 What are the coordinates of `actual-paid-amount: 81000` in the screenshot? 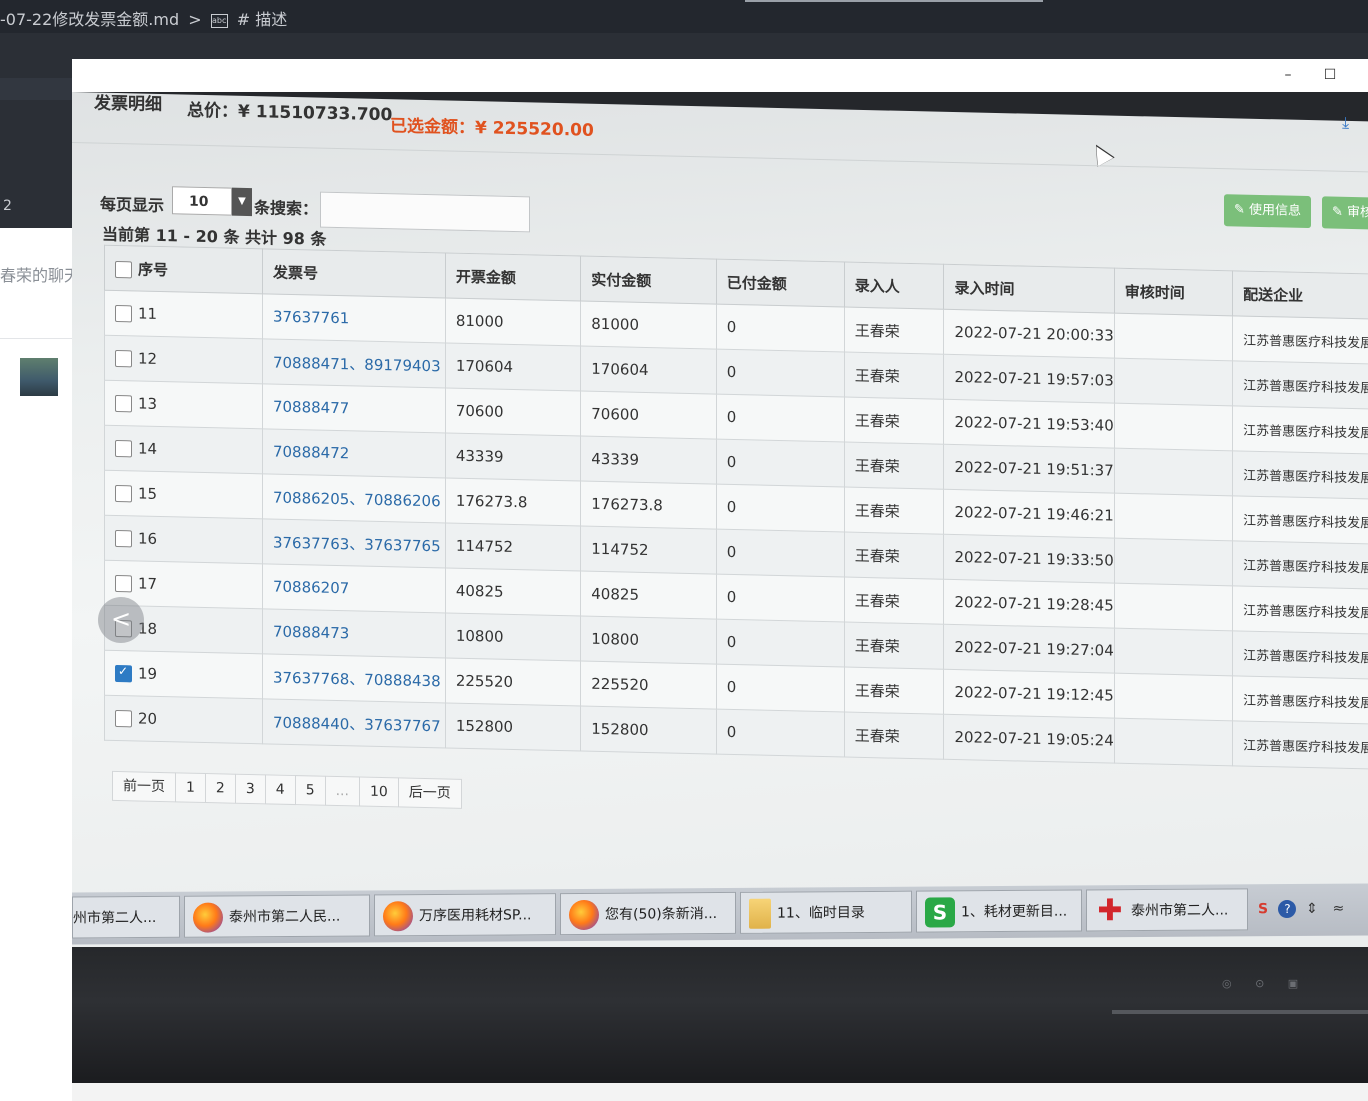 It's located at (615, 324).